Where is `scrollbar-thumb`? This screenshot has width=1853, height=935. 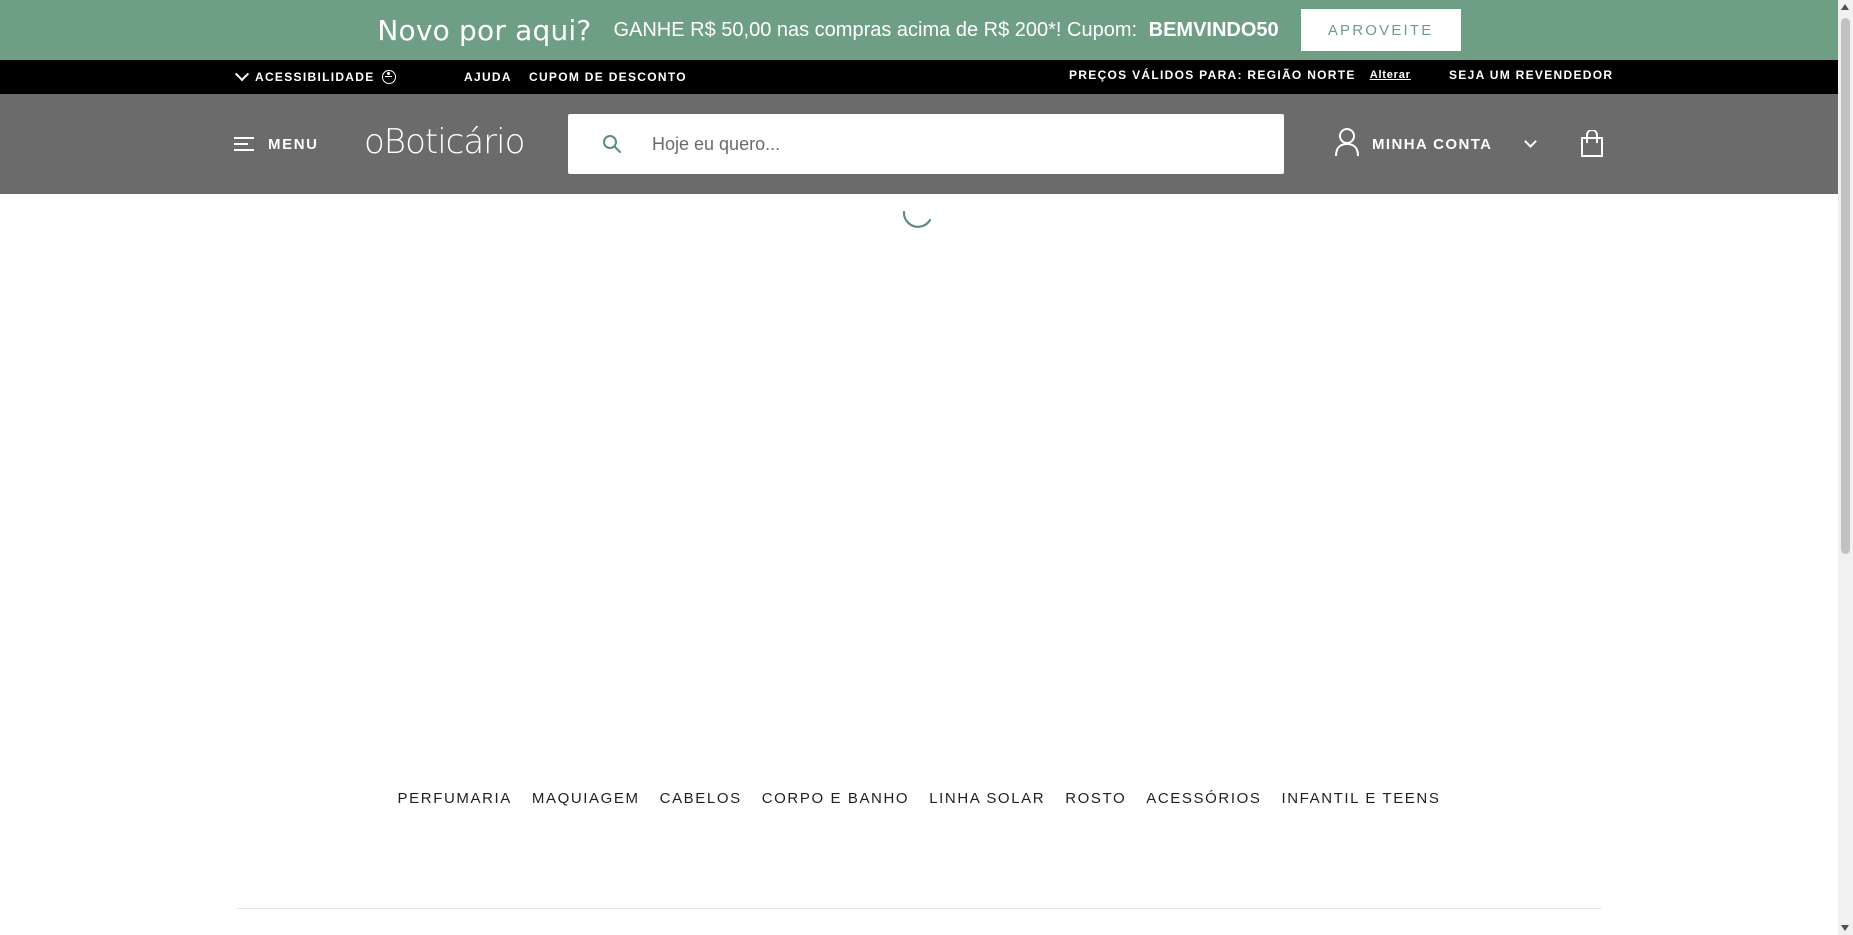
scrollbar-thumb is located at coordinates (1845, 286).